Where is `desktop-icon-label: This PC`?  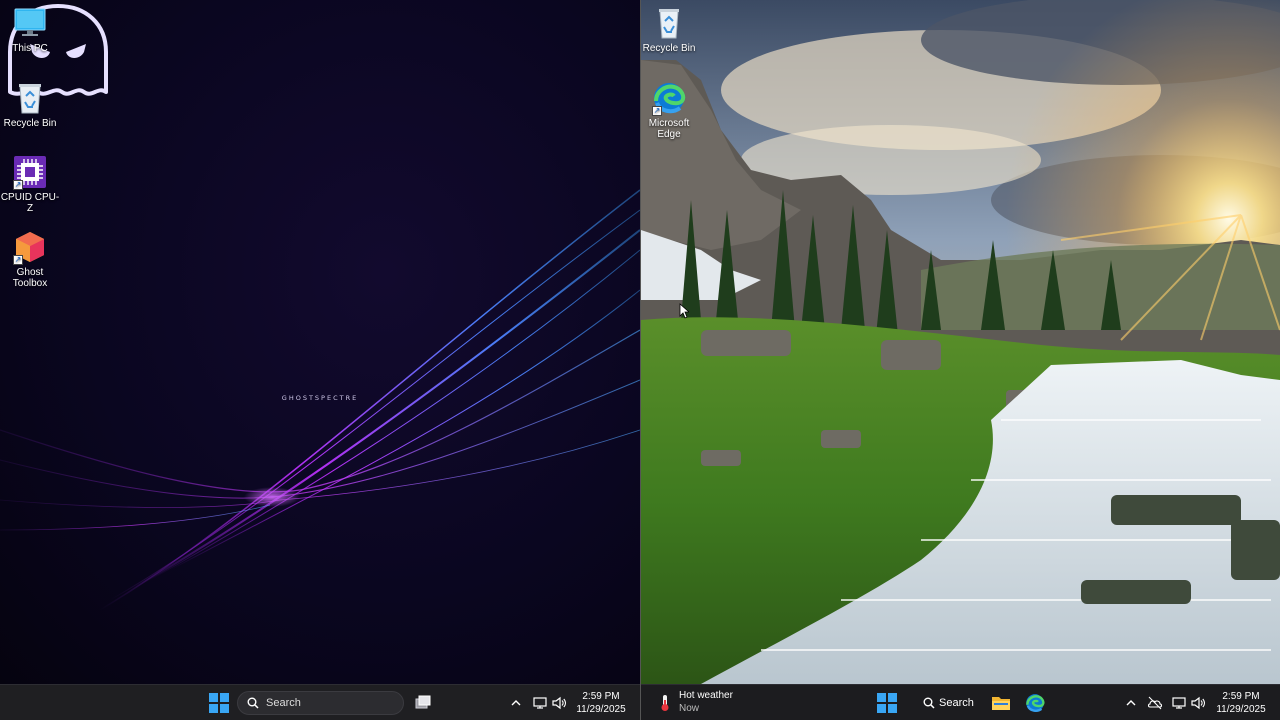 desktop-icon-label: This PC is located at coordinates (30, 48).